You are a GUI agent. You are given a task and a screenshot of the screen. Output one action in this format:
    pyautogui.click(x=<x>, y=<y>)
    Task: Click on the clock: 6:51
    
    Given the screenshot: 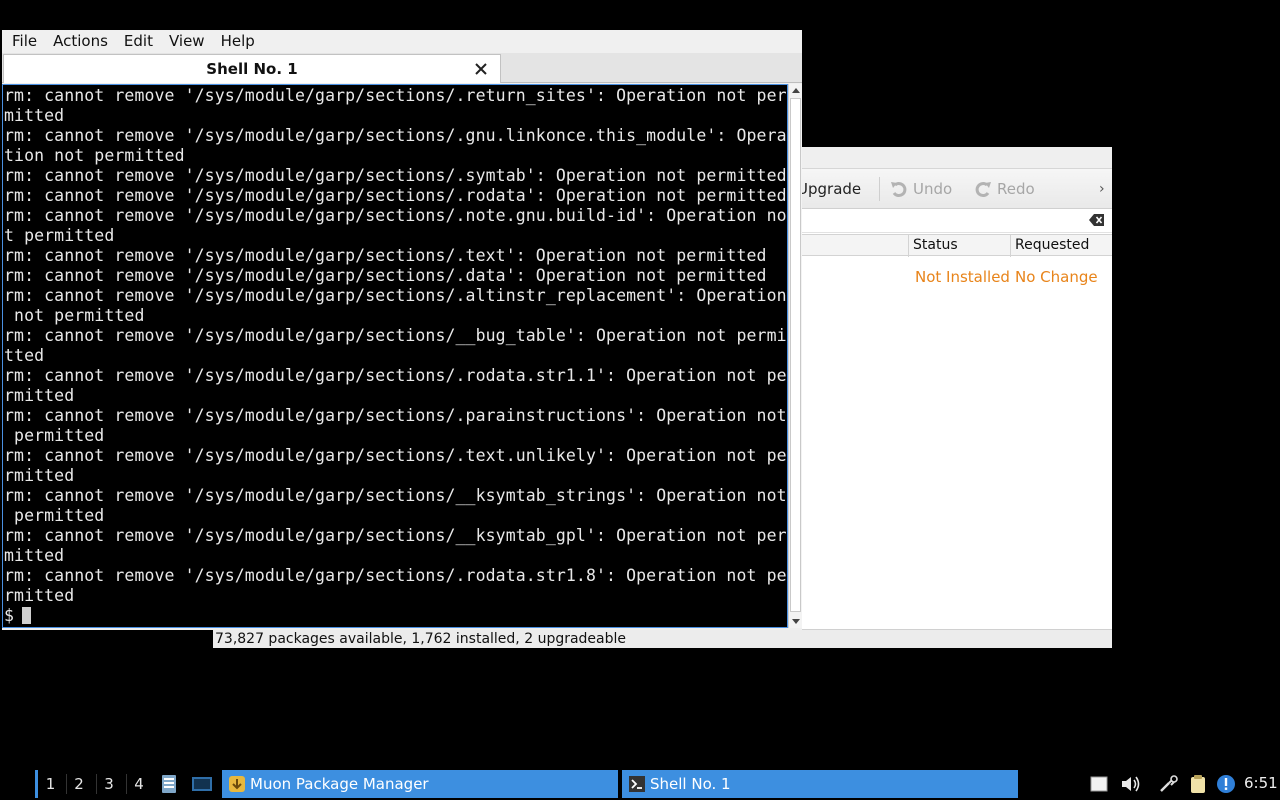 What is the action you would take?
    pyautogui.click(x=1261, y=783)
    